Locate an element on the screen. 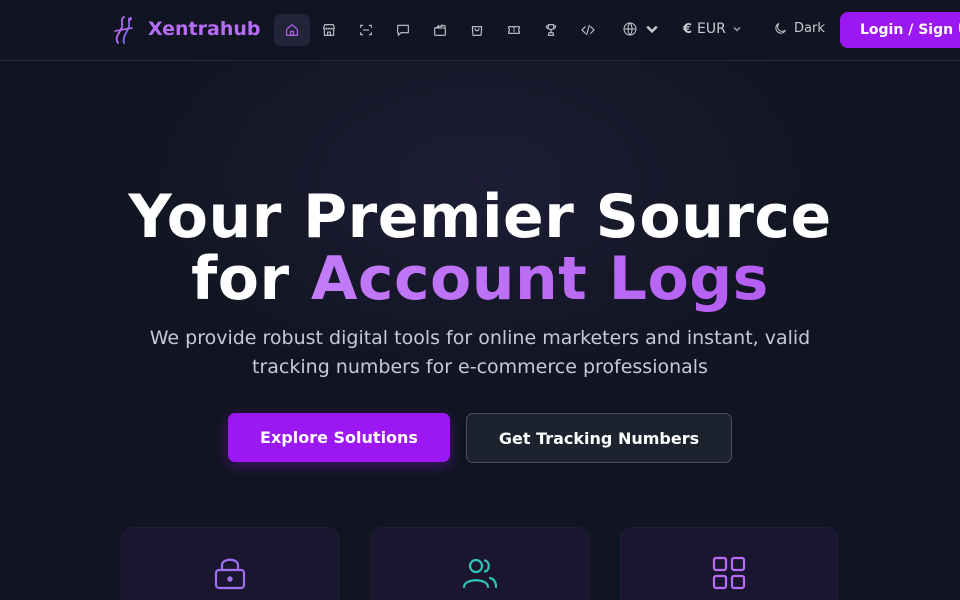  theme-label: Dark is located at coordinates (809, 28).